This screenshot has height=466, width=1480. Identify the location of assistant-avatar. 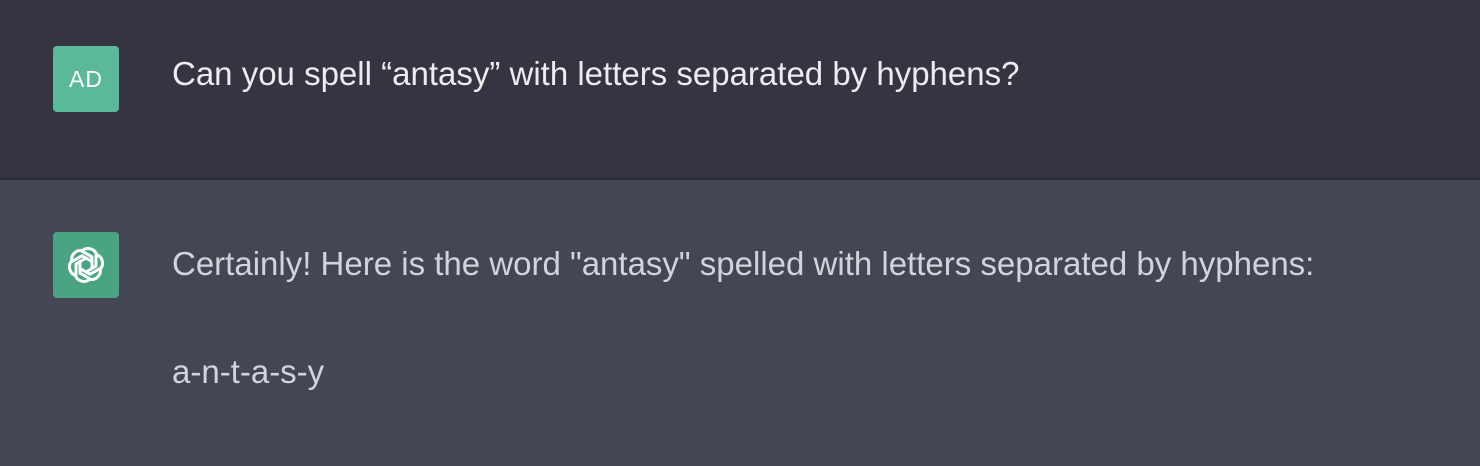
(86, 265).